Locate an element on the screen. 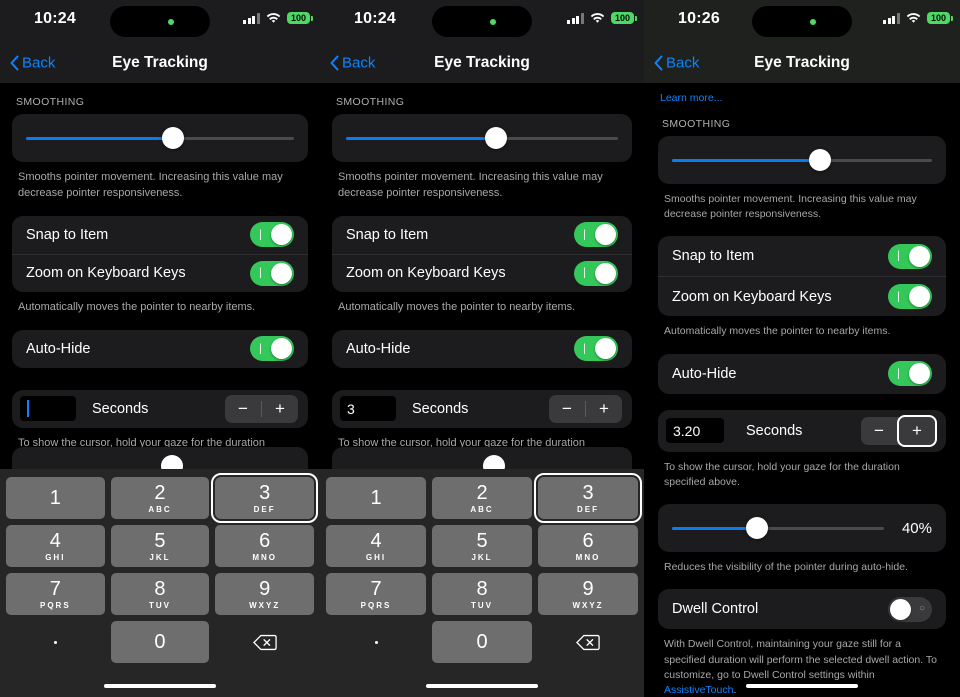 This screenshot has height=697, width=960. key-digit: 3 is located at coordinates (265, 492).